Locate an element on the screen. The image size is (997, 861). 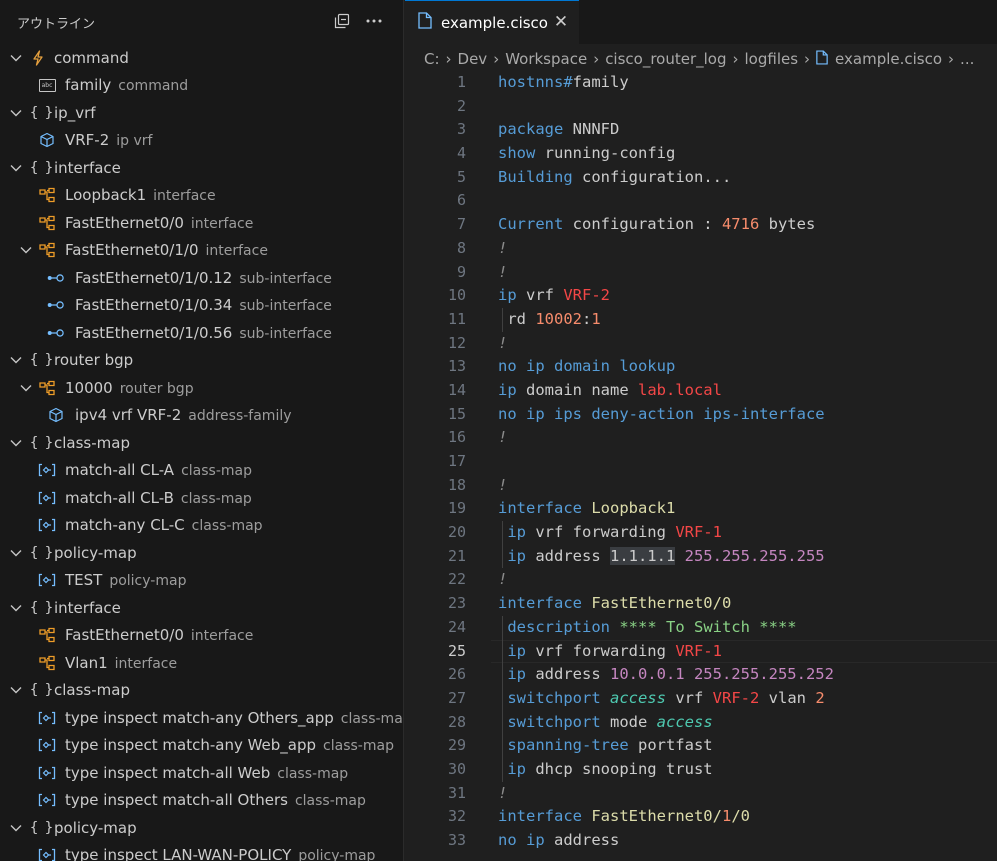
code-line: 16! is located at coordinates (701, 438).